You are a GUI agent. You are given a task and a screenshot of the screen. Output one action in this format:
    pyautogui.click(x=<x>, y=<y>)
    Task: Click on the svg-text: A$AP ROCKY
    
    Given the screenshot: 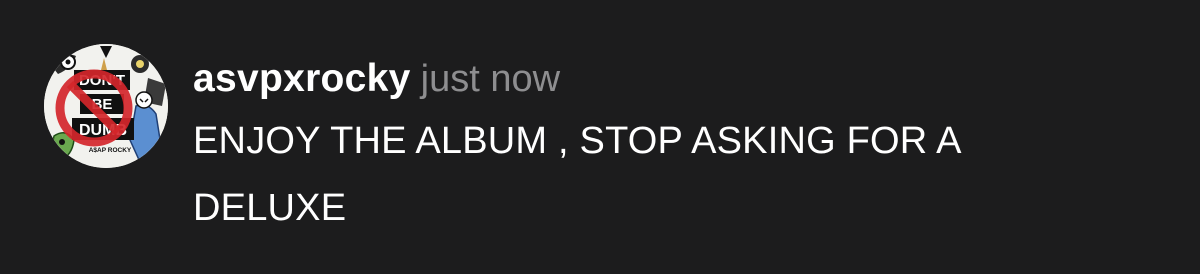 What is the action you would take?
    pyautogui.click(x=110, y=150)
    